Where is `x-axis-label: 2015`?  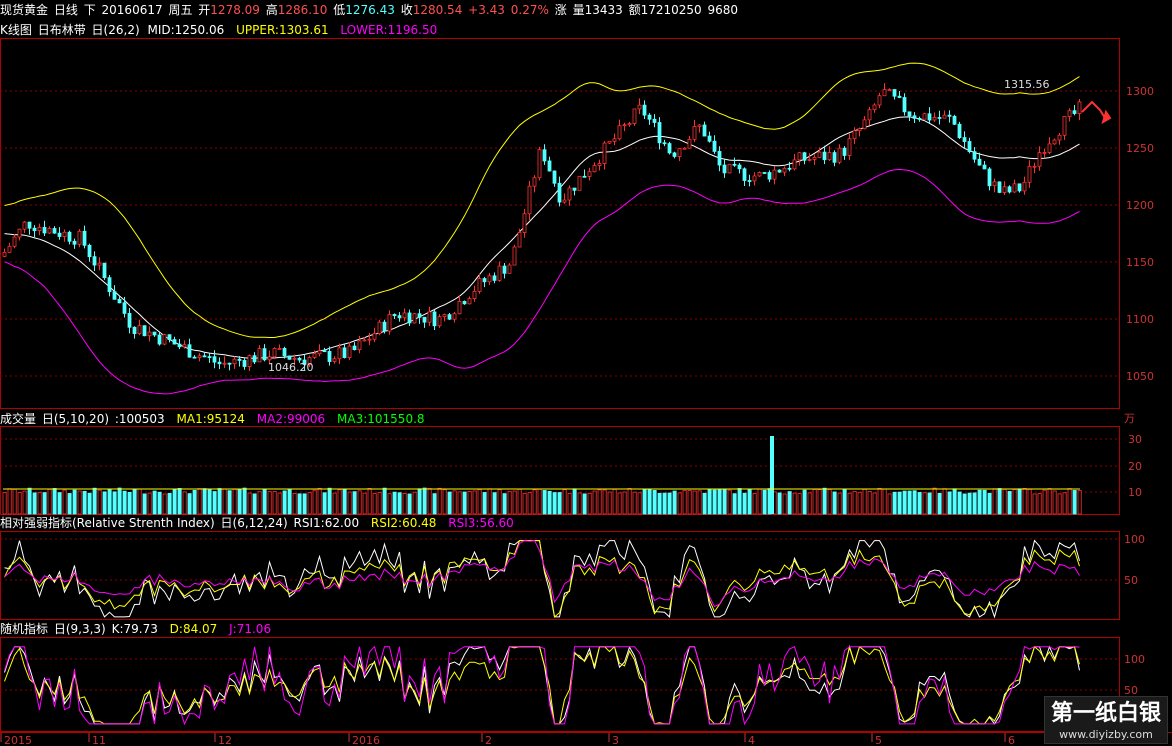
x-axis-label: 2015 is located at coordinates (18, 740).